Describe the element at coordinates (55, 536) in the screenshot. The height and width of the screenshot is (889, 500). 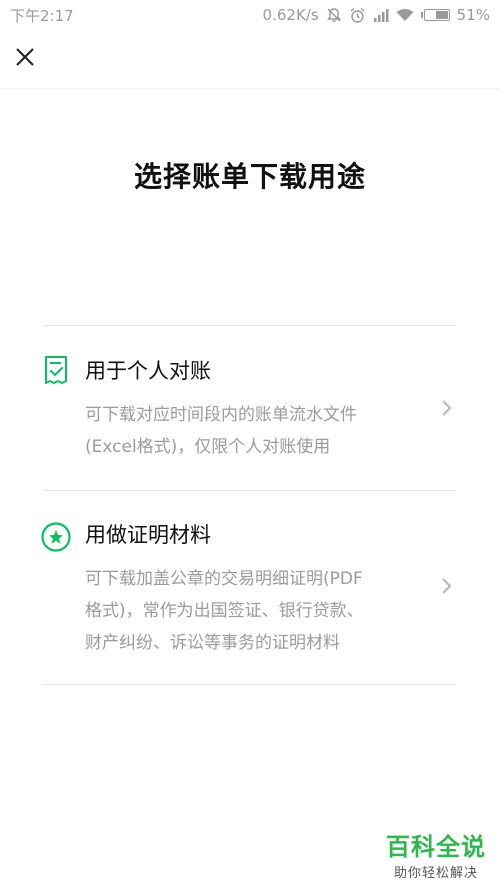
I see `star-badge-icon` at that location.